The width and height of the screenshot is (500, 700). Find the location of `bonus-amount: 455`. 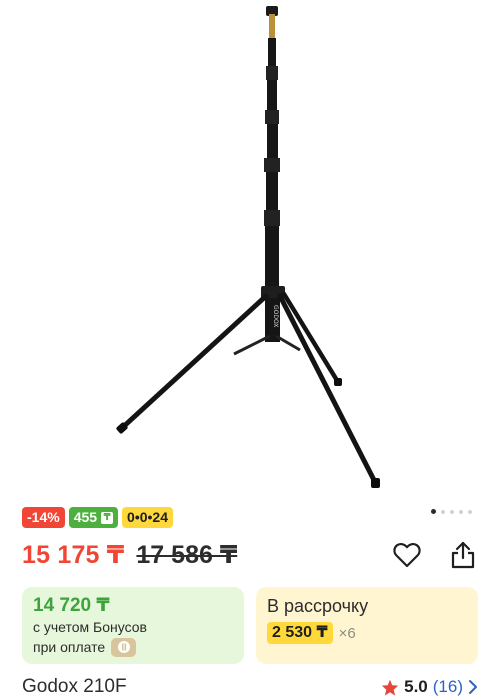

bonus-amount: 455 is located at coordinates (85, 517).